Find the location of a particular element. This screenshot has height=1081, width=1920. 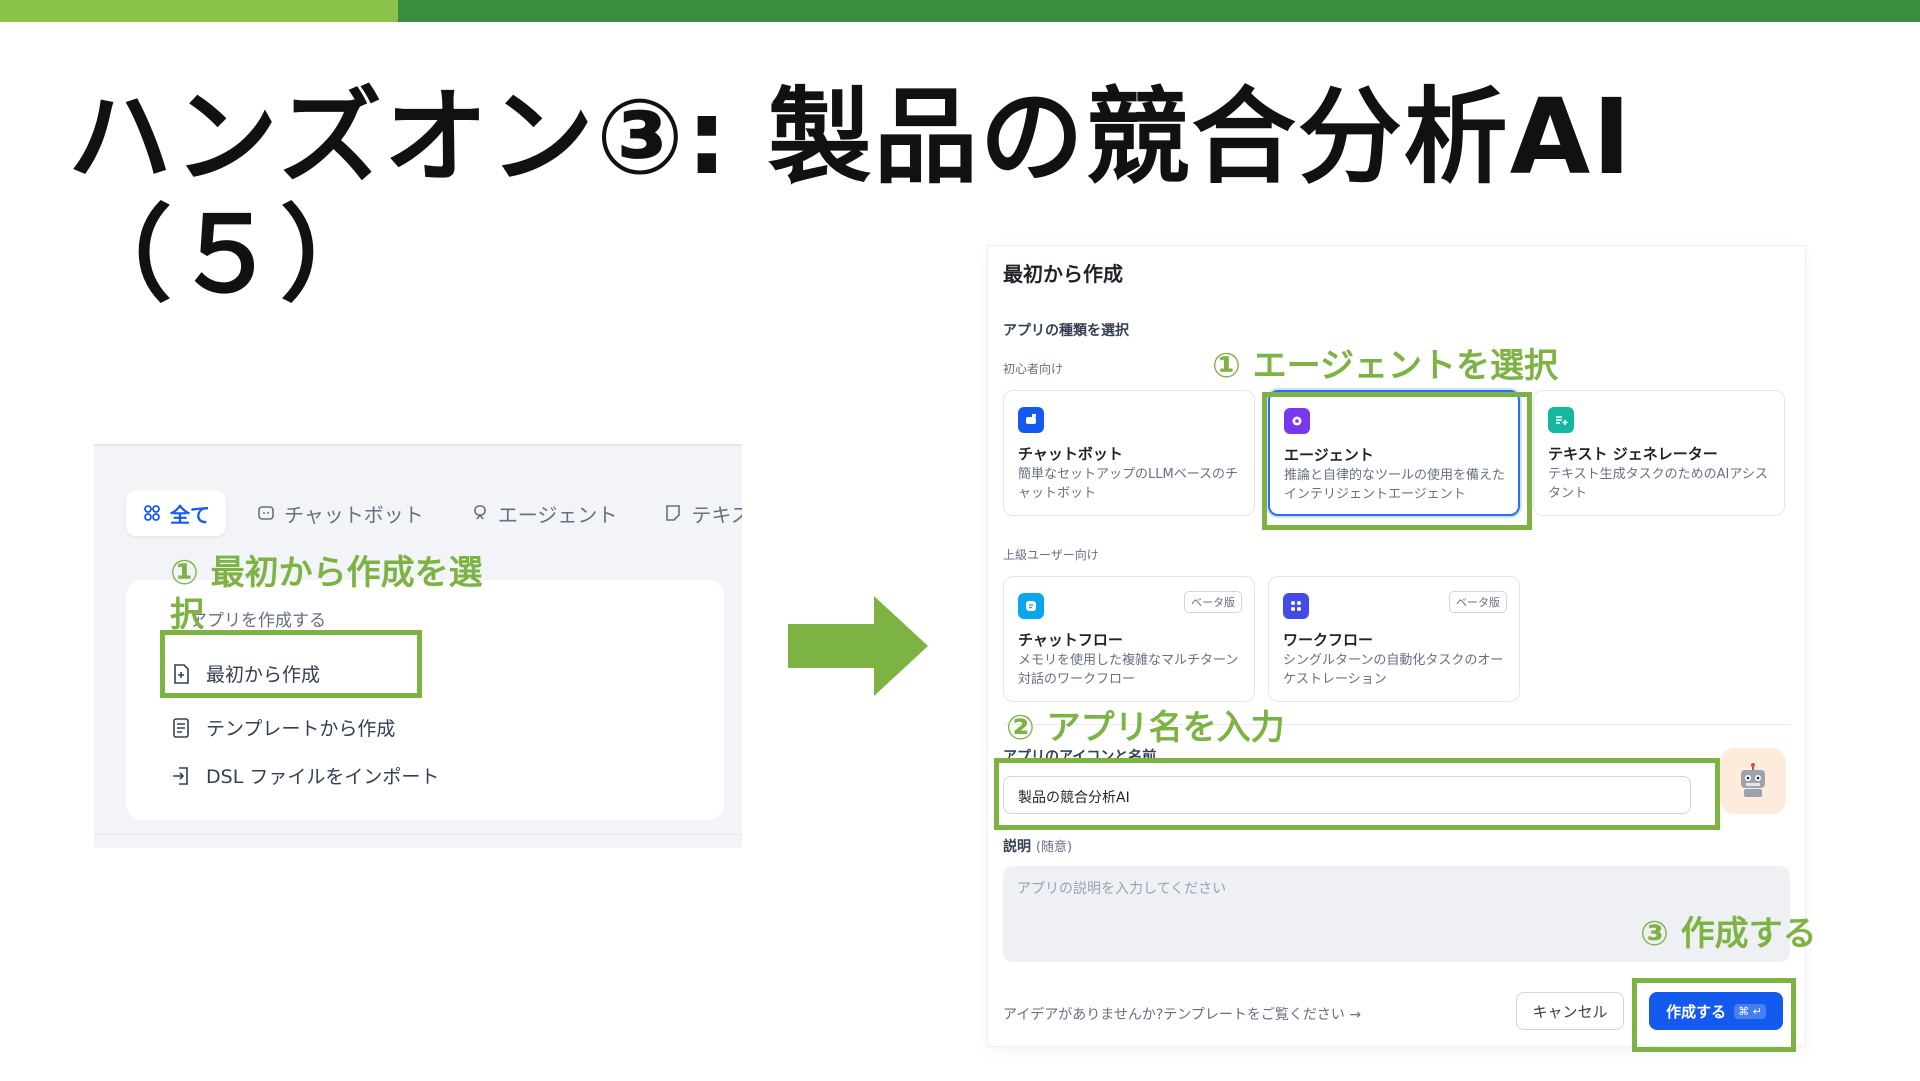

grid-icon is located at coordinates (152, 513).